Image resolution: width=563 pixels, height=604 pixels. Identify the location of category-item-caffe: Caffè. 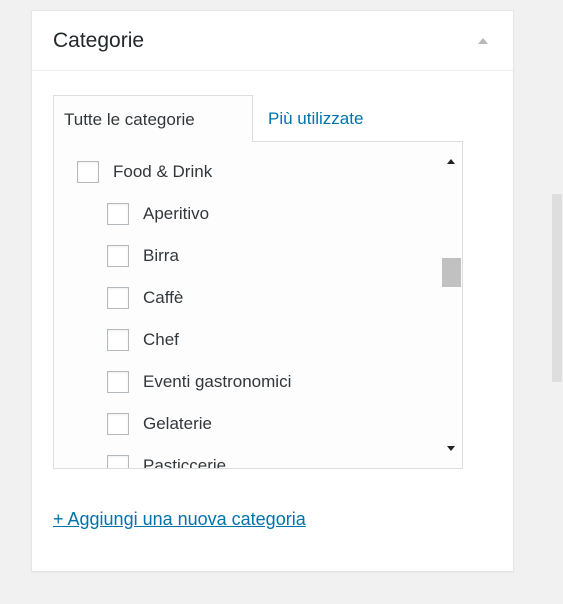
(145, 298).